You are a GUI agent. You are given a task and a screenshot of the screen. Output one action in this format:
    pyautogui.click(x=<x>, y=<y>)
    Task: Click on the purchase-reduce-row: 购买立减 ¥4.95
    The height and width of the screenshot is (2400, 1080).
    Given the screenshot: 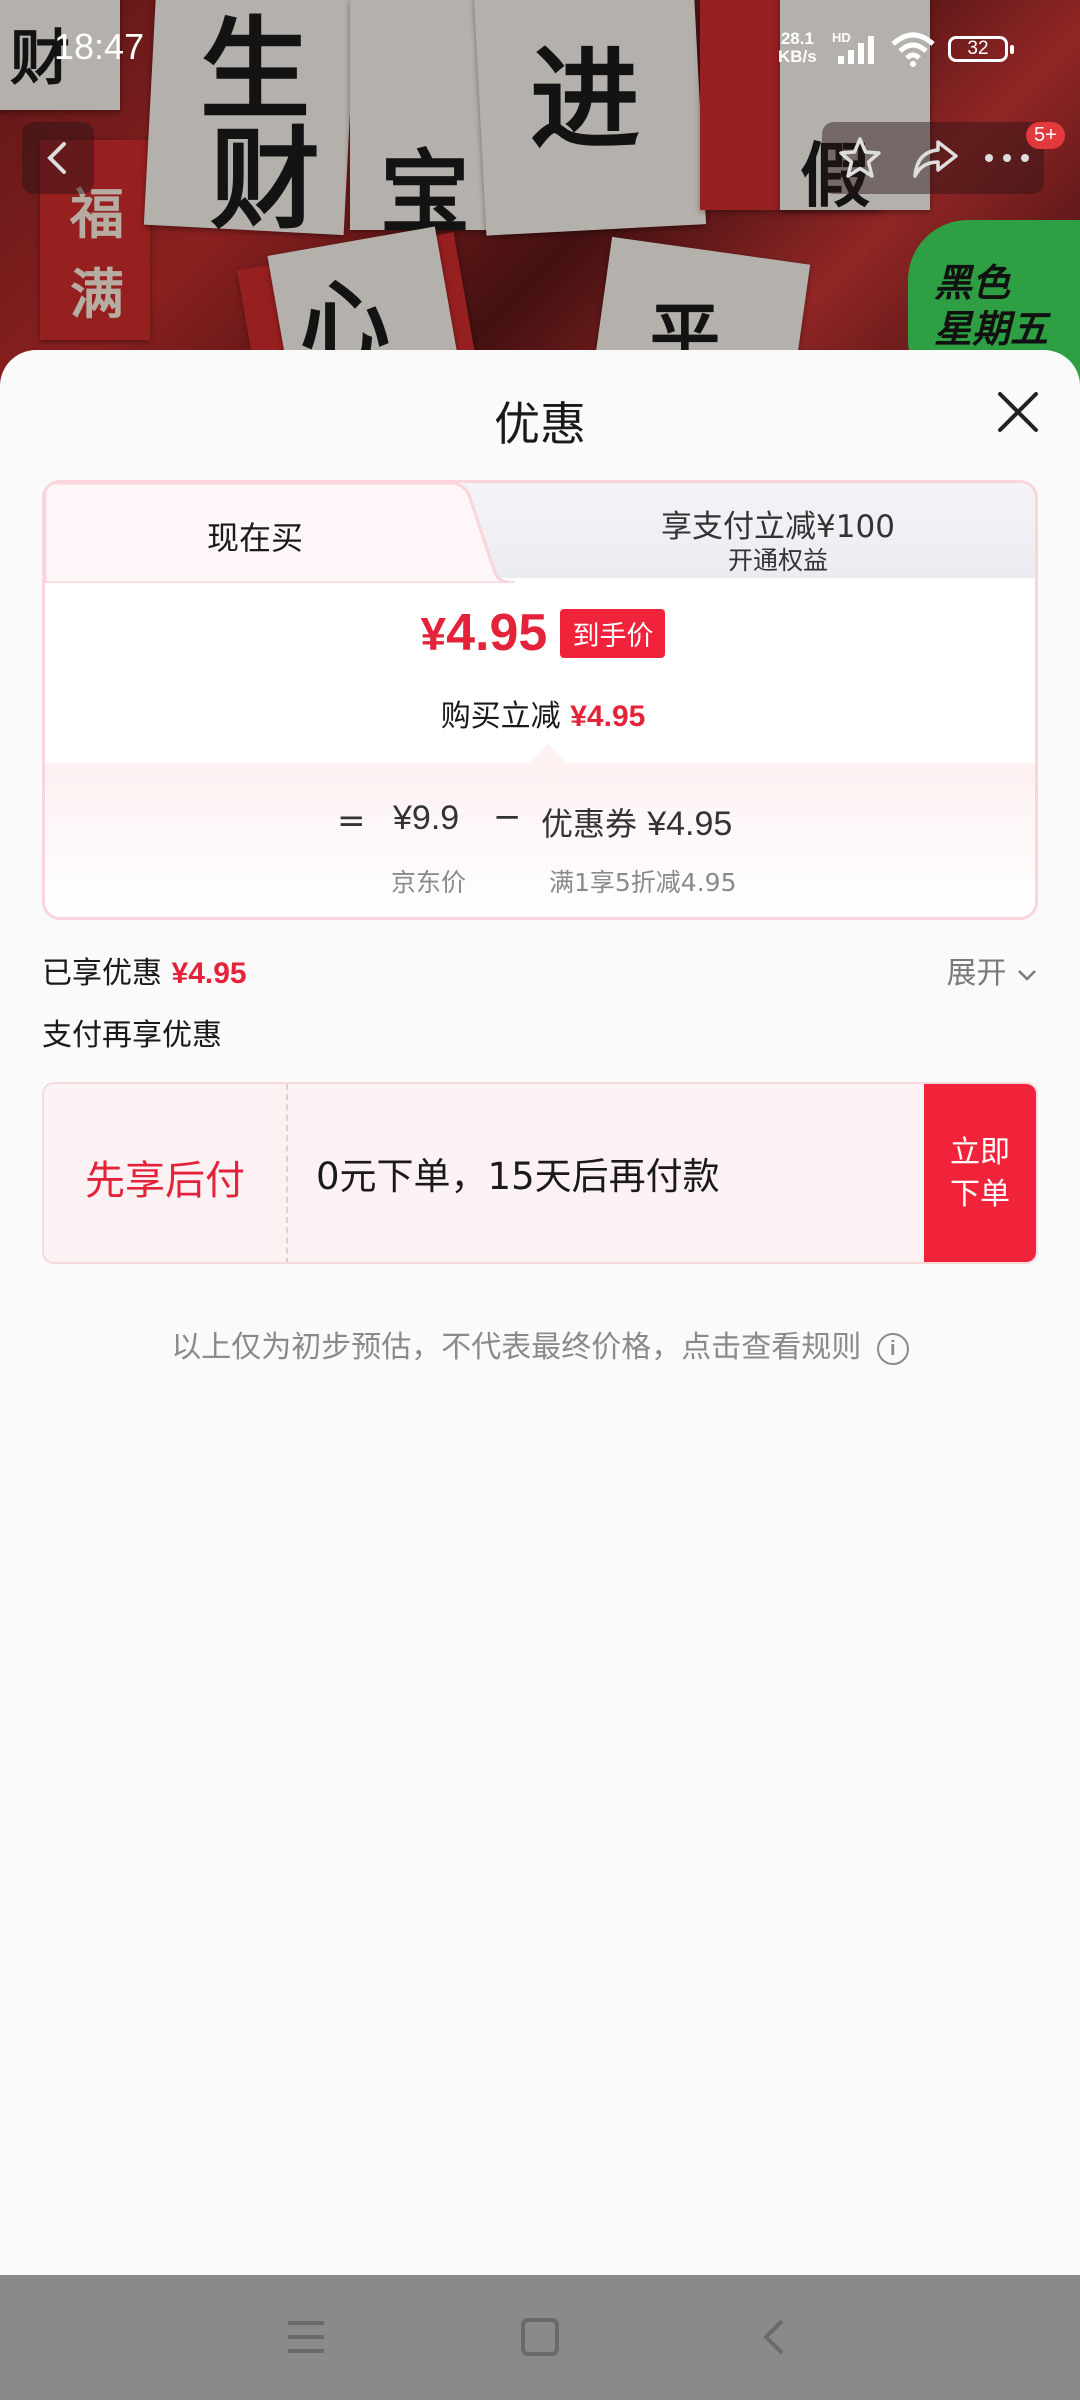 What is the action you would take?
    pyautogui.click(x=540, y=713)
    